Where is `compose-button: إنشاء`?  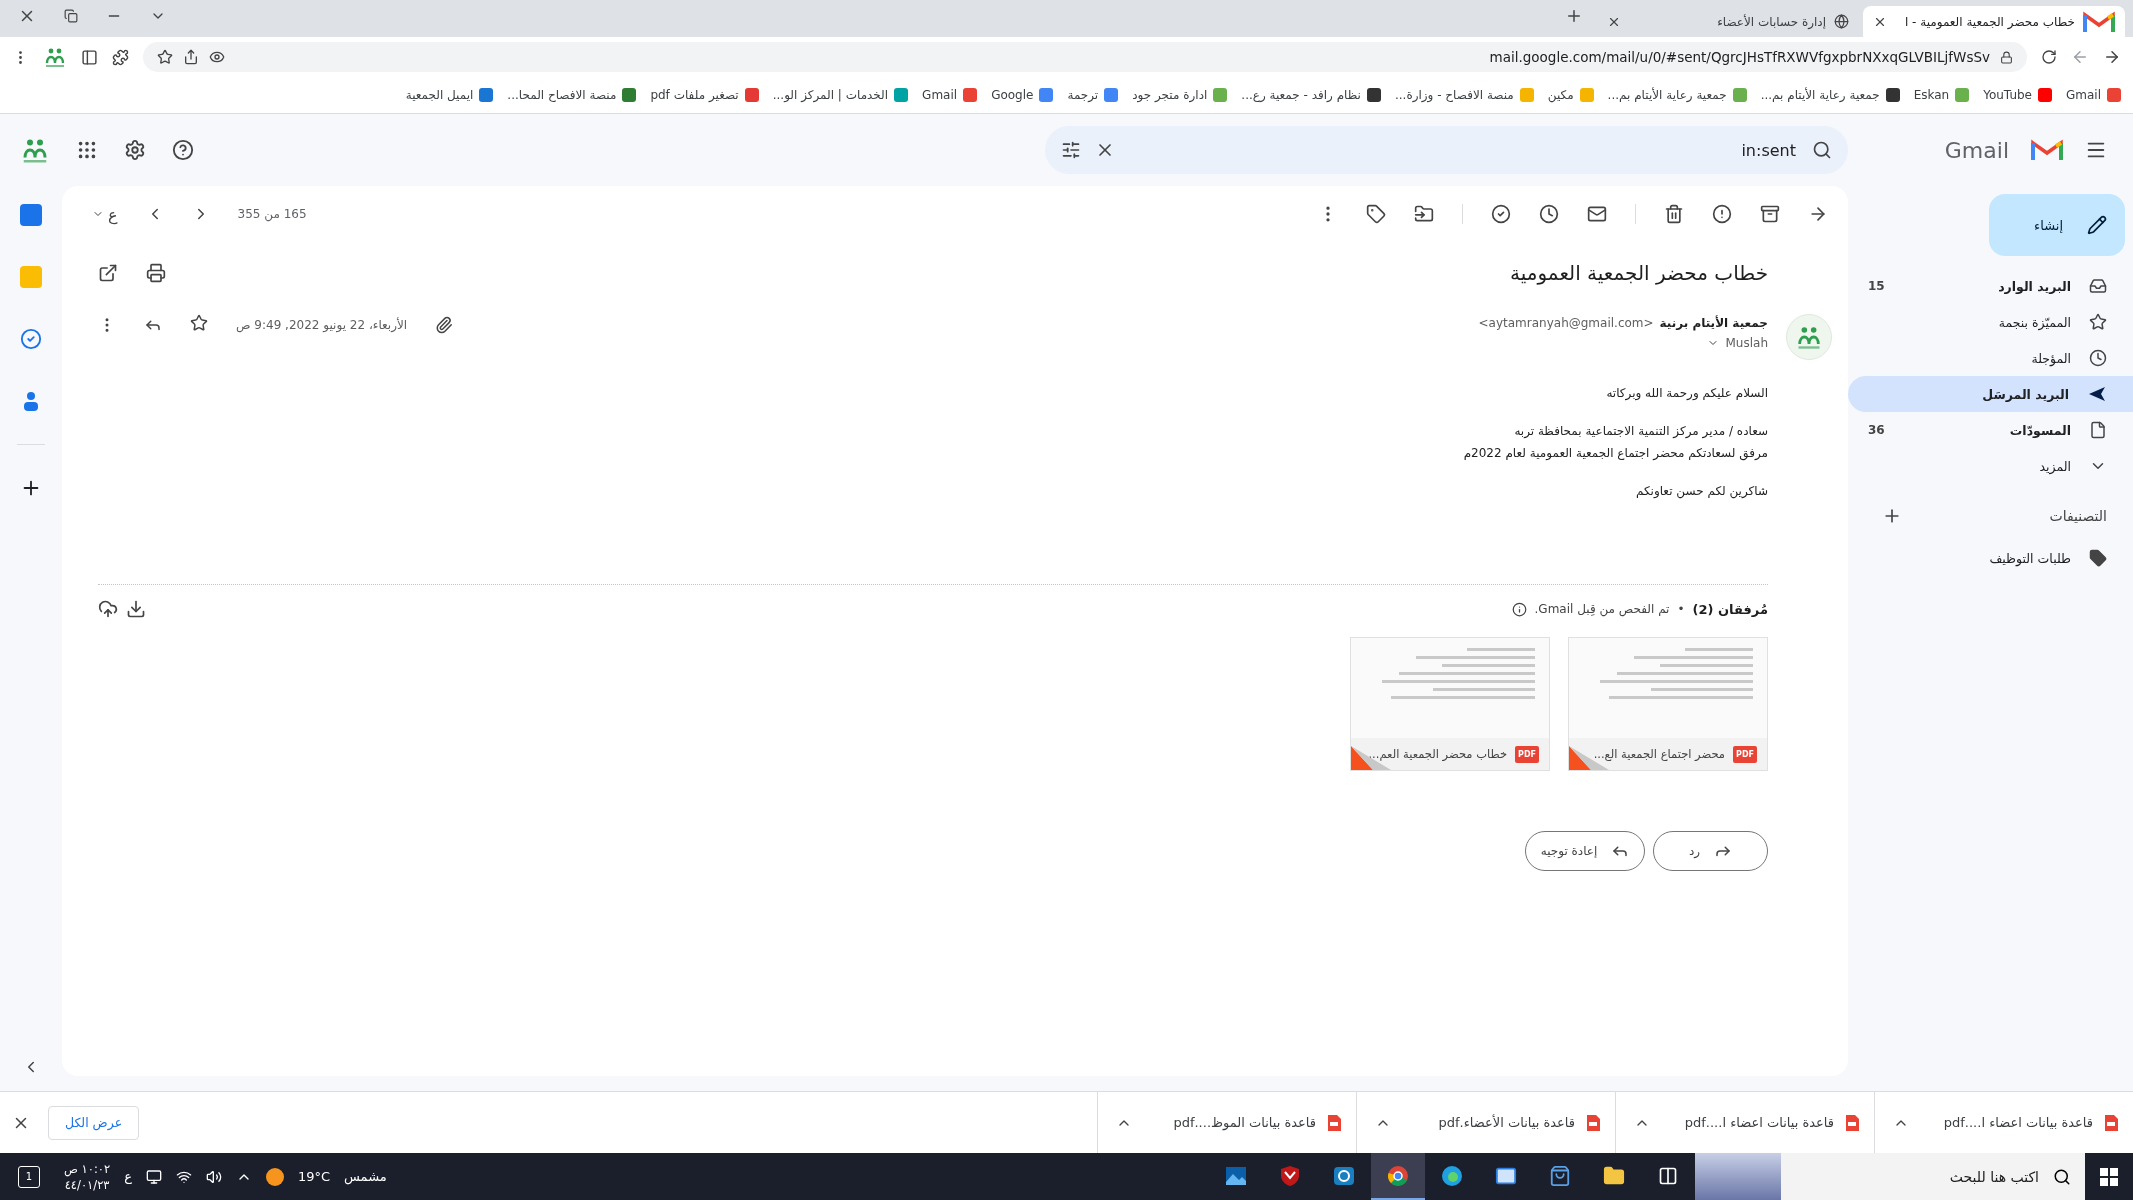 compose-button: إنشاء is located at coordinates (2057, 225).